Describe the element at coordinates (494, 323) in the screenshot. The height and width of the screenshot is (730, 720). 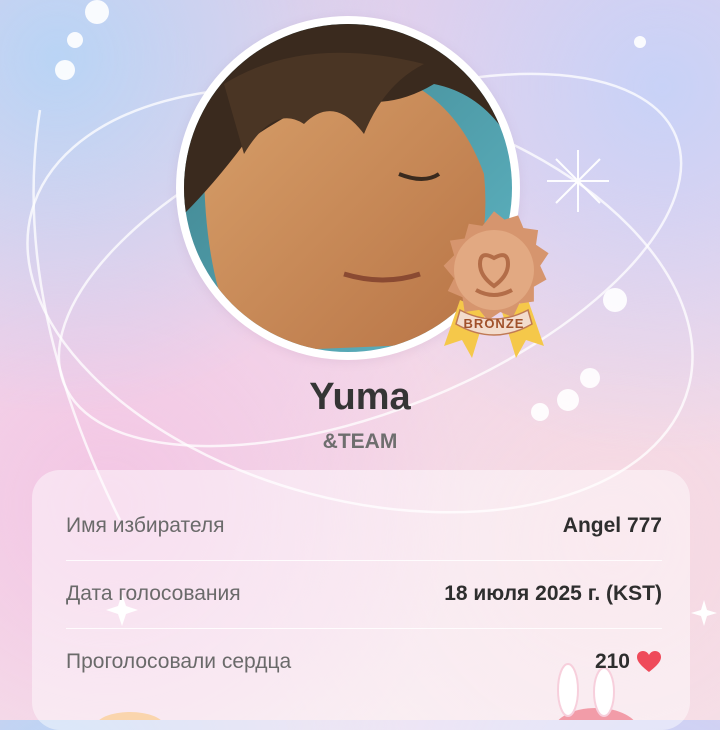
I see `badge-label: BRONZE` at that location.